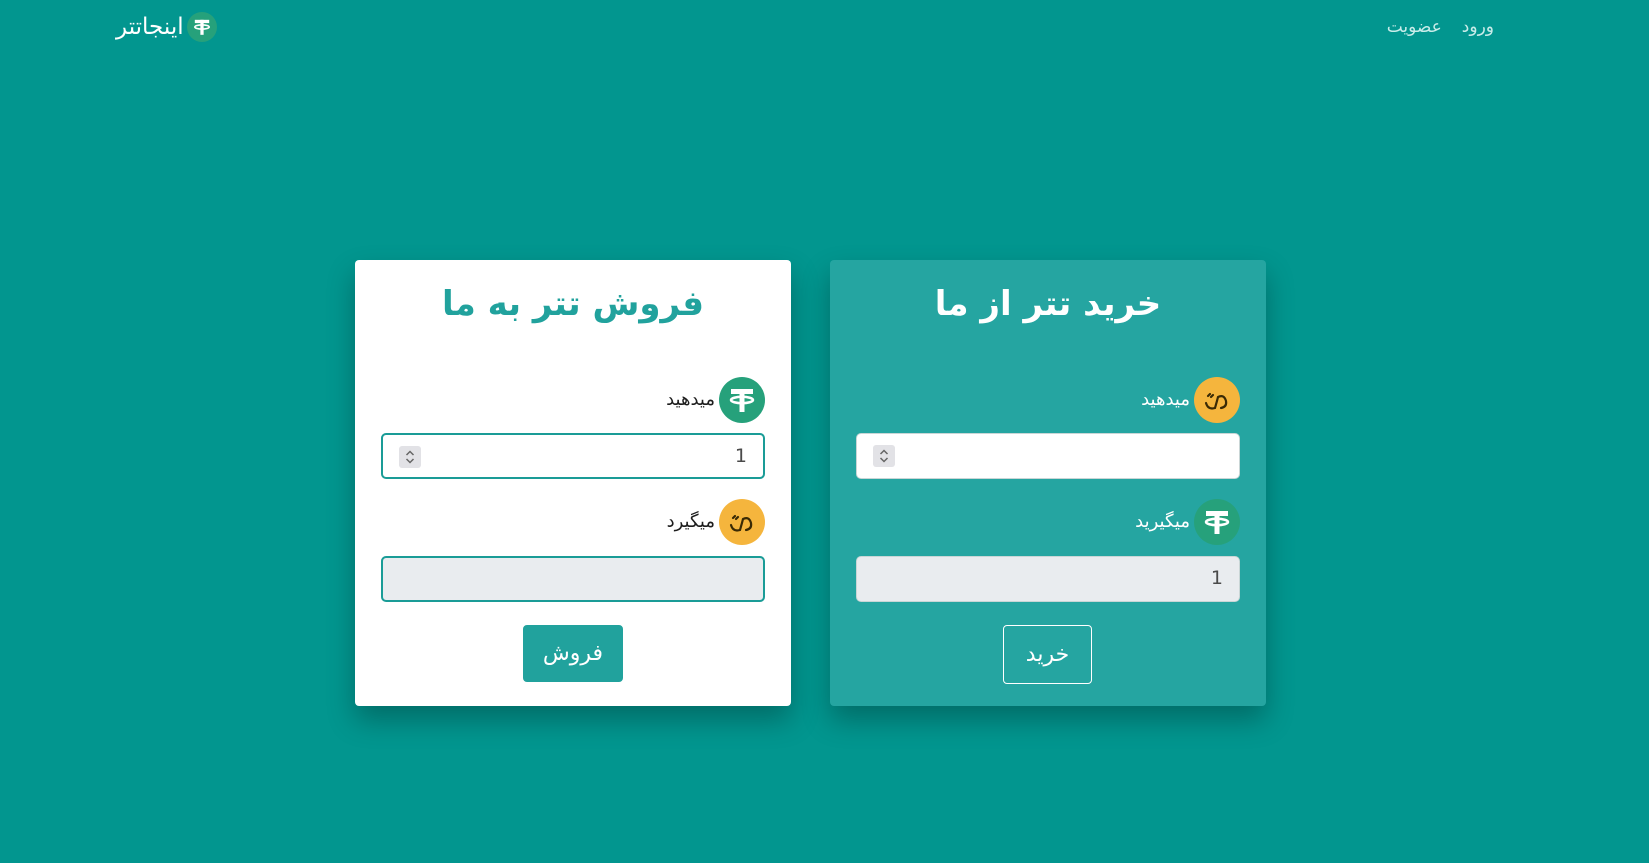  Describe the element at coordinates (1048, 483) in the screenshot. I see `buy-tether-card: خرید تتر از ما میدهید میگیرید 1 خرید` at that location.